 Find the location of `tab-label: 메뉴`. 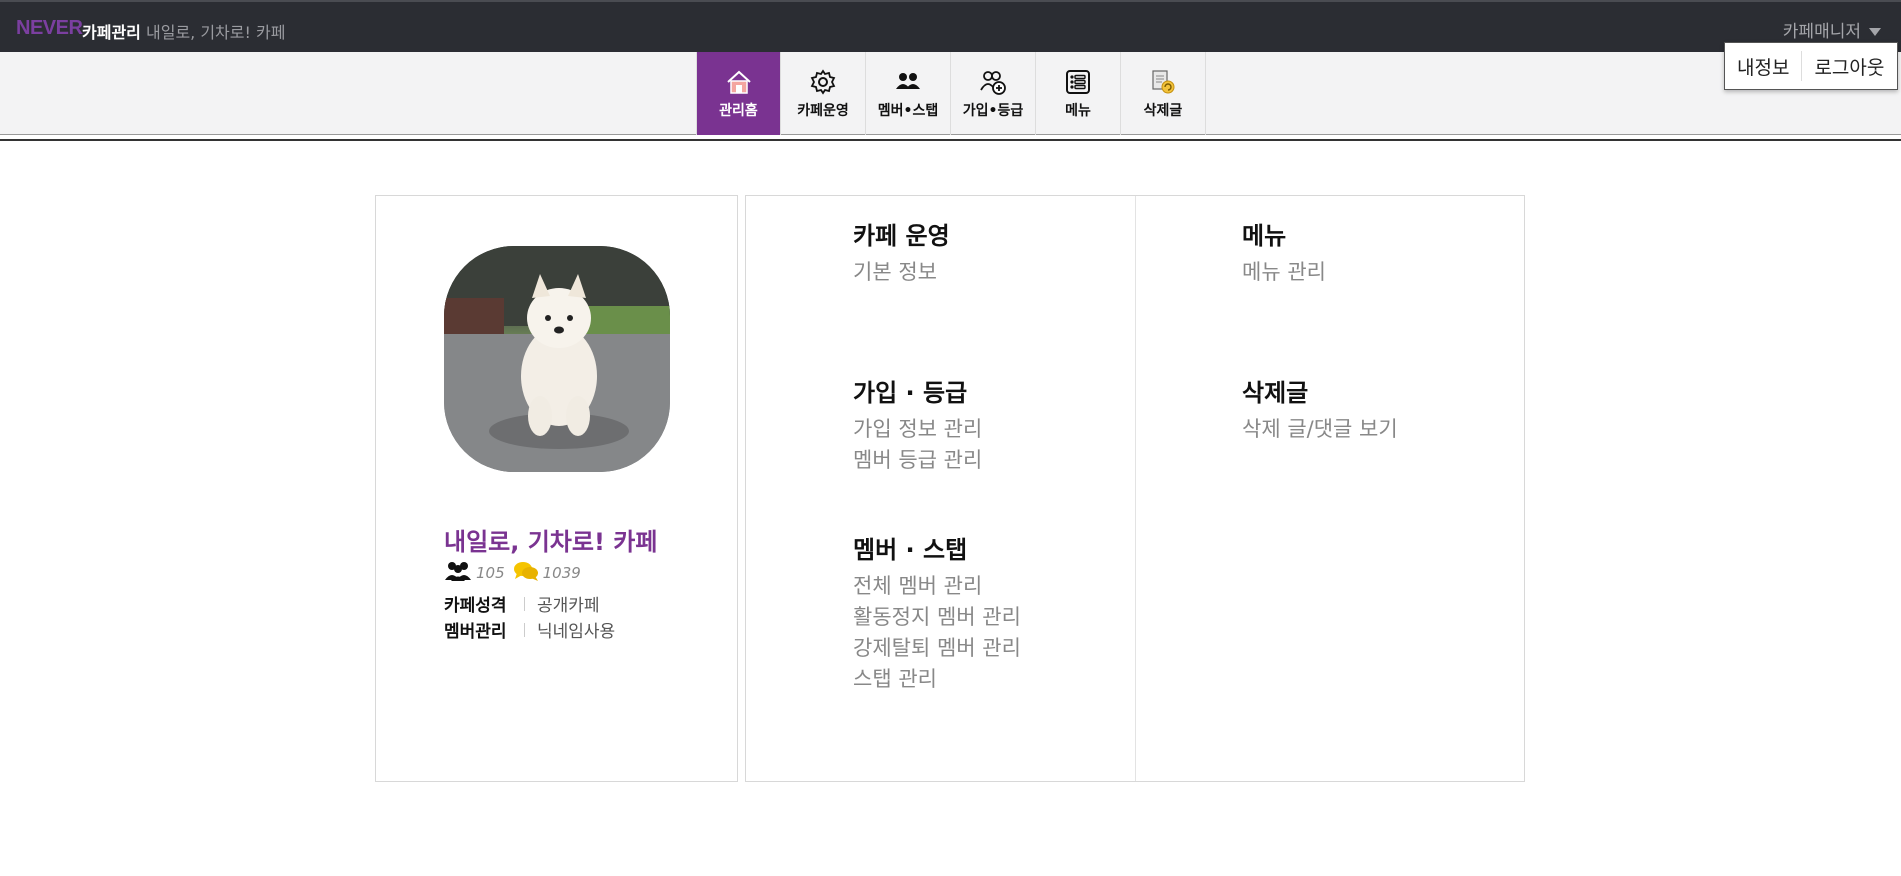

tab-label: 메뉴 is located at coordinates (1078, 110).